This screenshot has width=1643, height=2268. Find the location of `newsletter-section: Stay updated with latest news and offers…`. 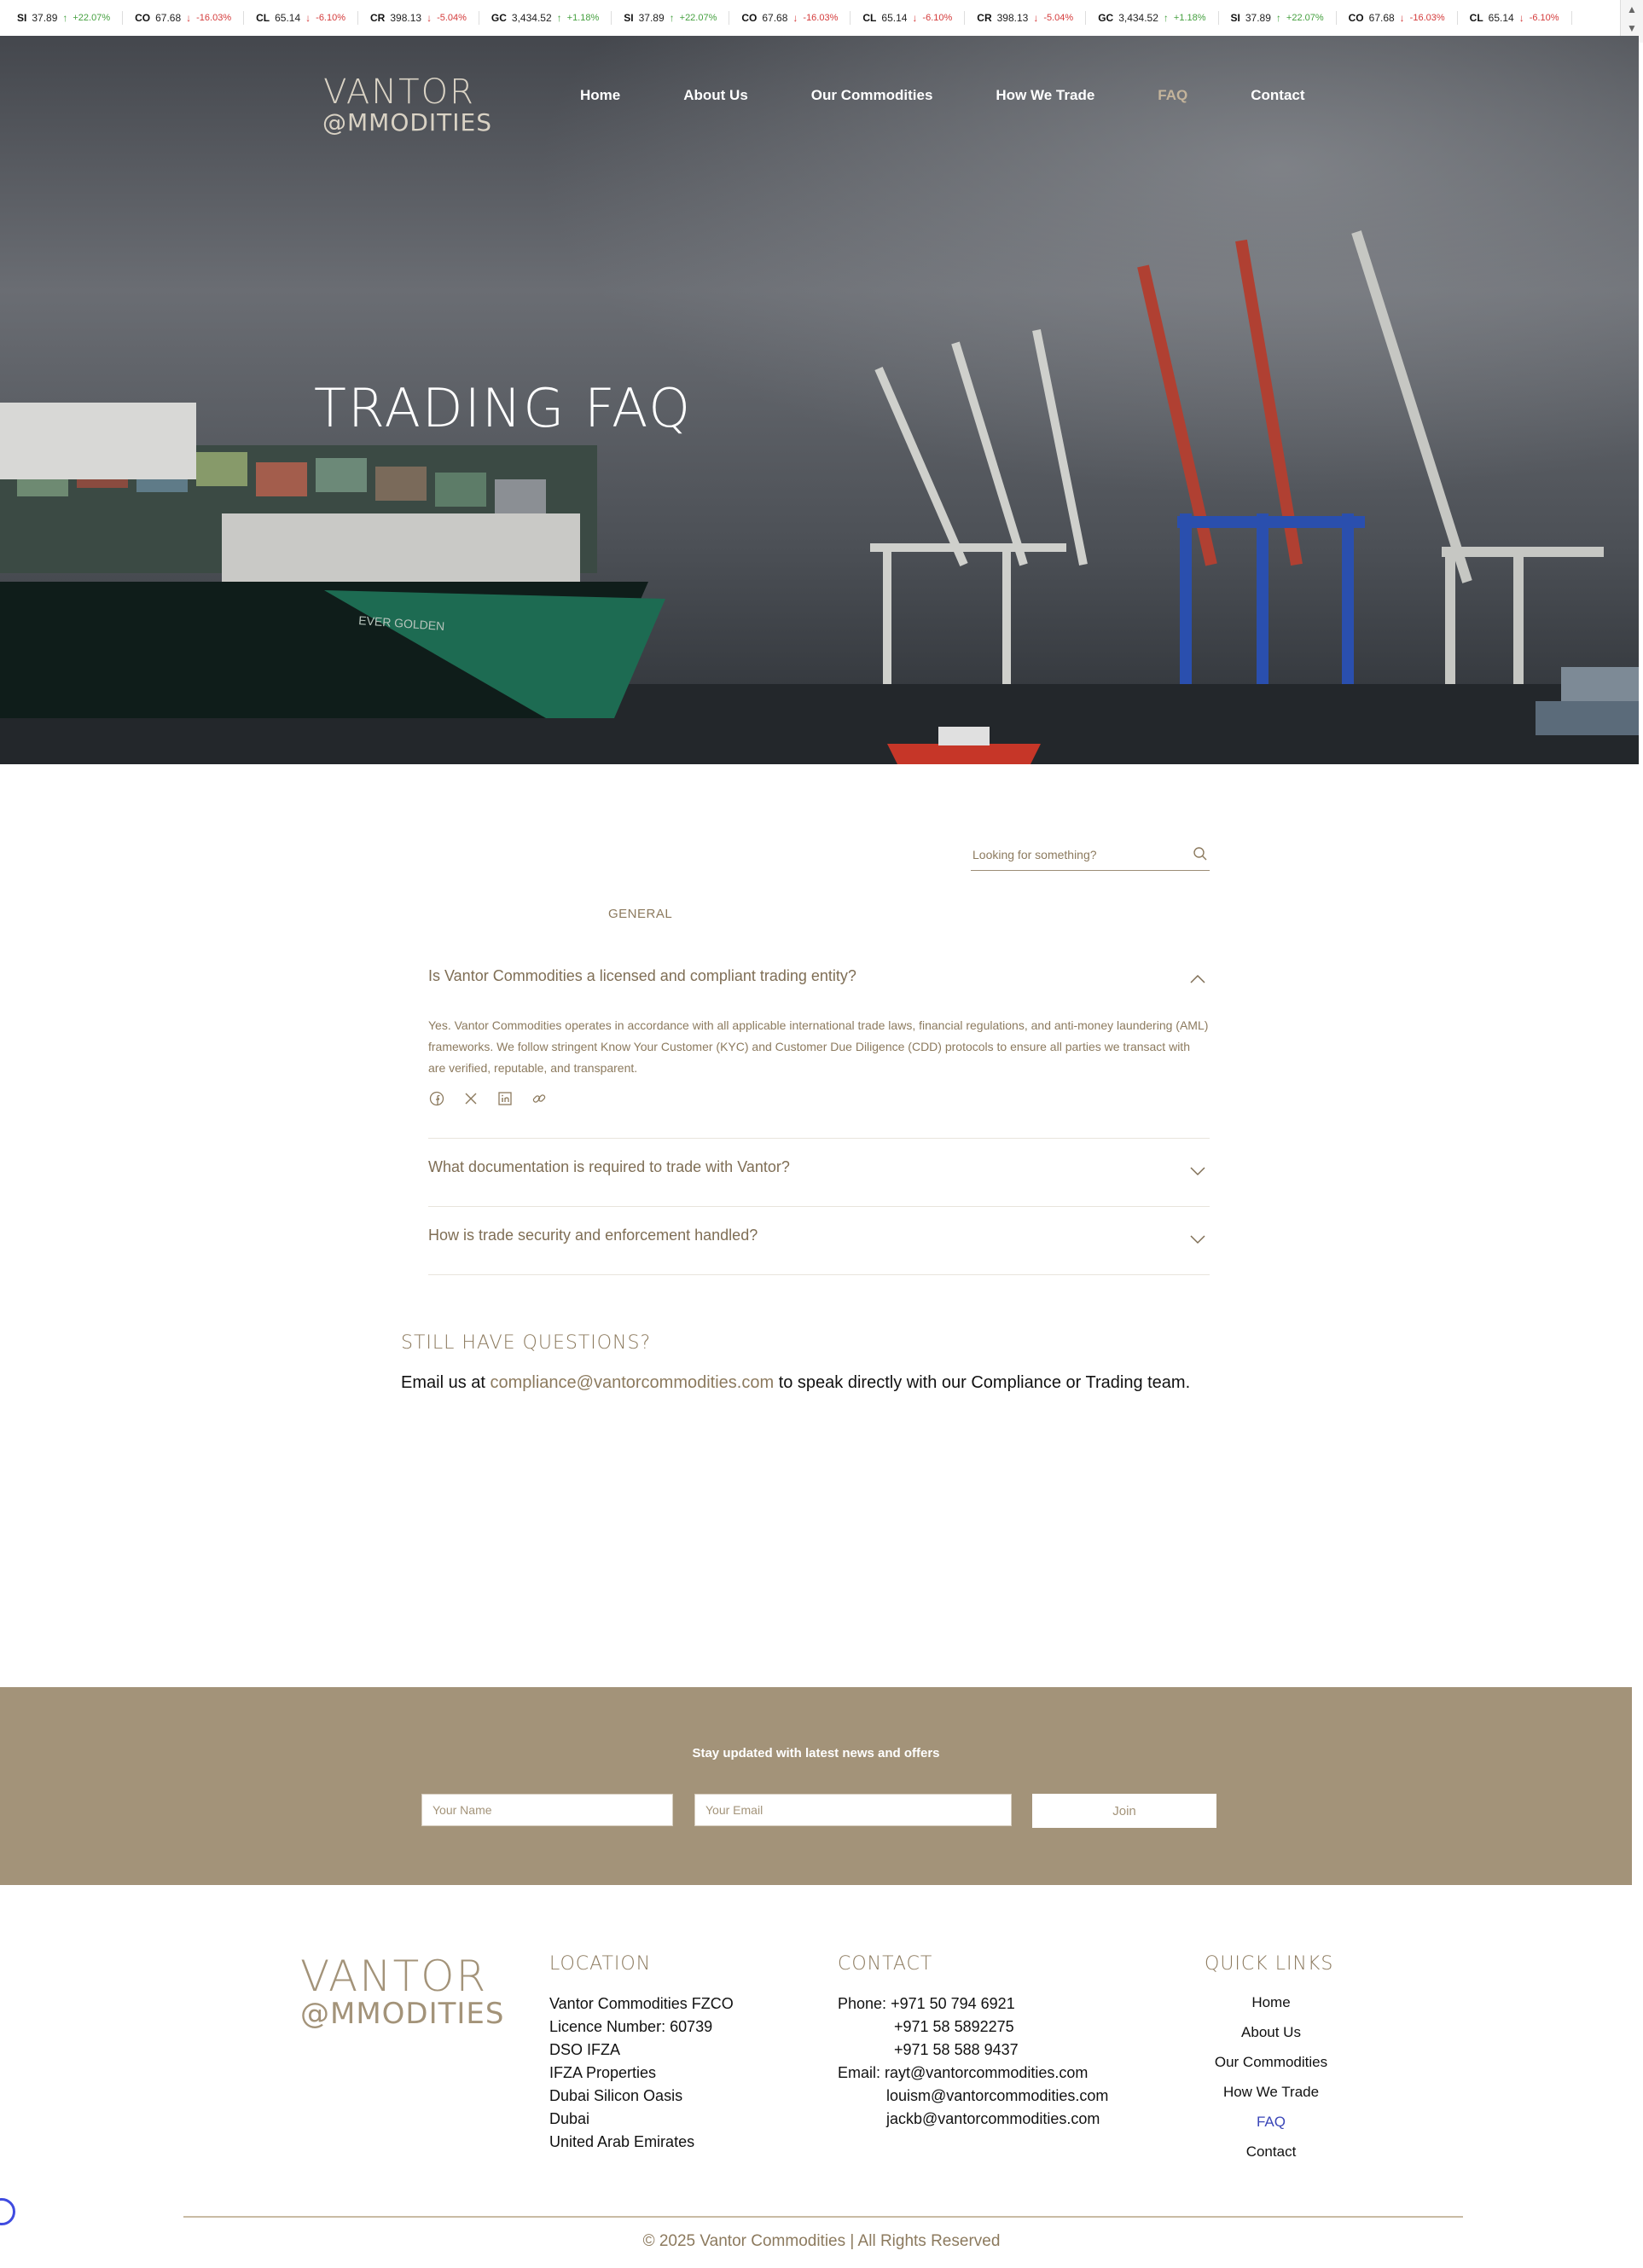

newsletter-section: Stay updated with latest news and offers… is located at coordinates (816, 1786).